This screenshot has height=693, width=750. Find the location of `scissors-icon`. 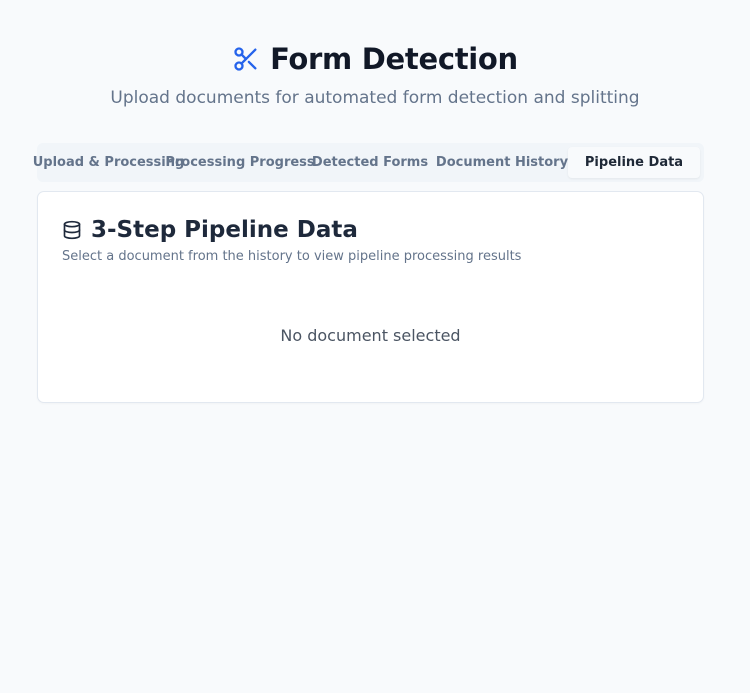

scissors-icon is located at coordinates (246, 59).